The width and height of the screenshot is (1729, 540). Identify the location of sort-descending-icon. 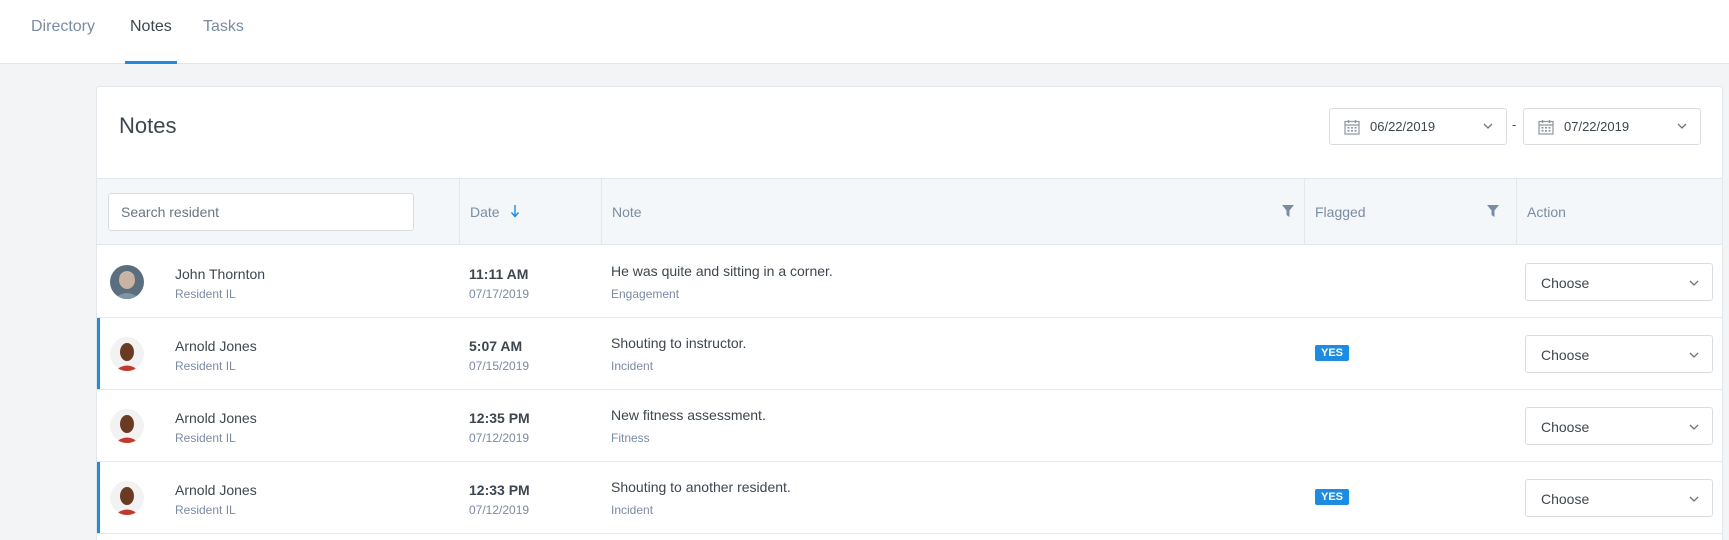
(515, 211).